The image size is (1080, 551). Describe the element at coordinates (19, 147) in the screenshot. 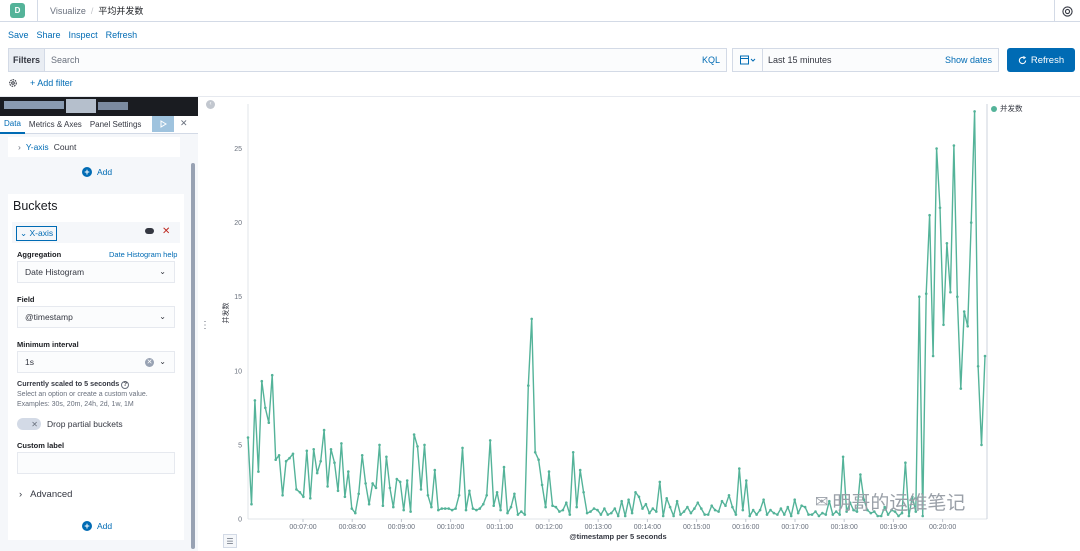

I see `chevron-right-icon: ›` at that location.